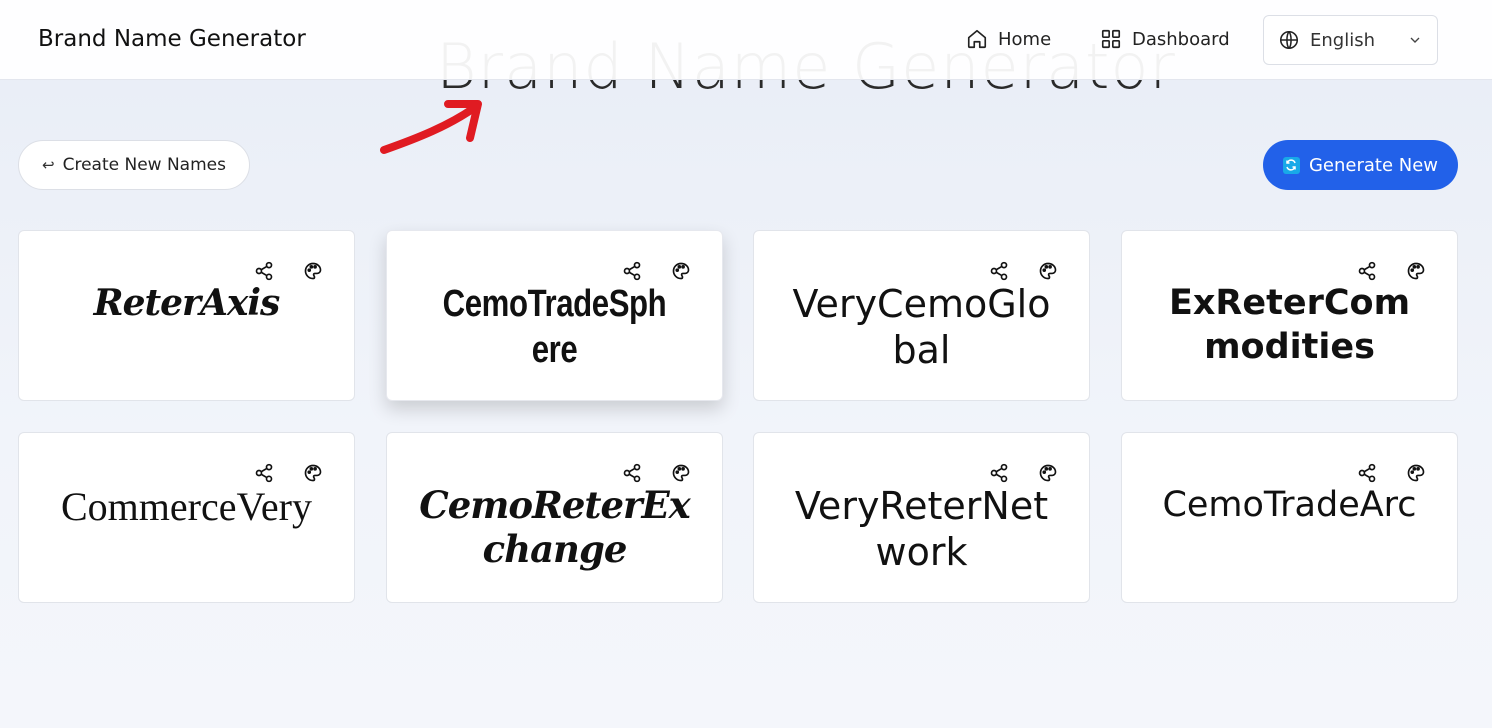 This screenshot has height=728, width=1492. What do you see at coordinates (1373, 165) in the screenshot?
I see `generate-new-label: Generate New` at bounding box center [1373, 165].